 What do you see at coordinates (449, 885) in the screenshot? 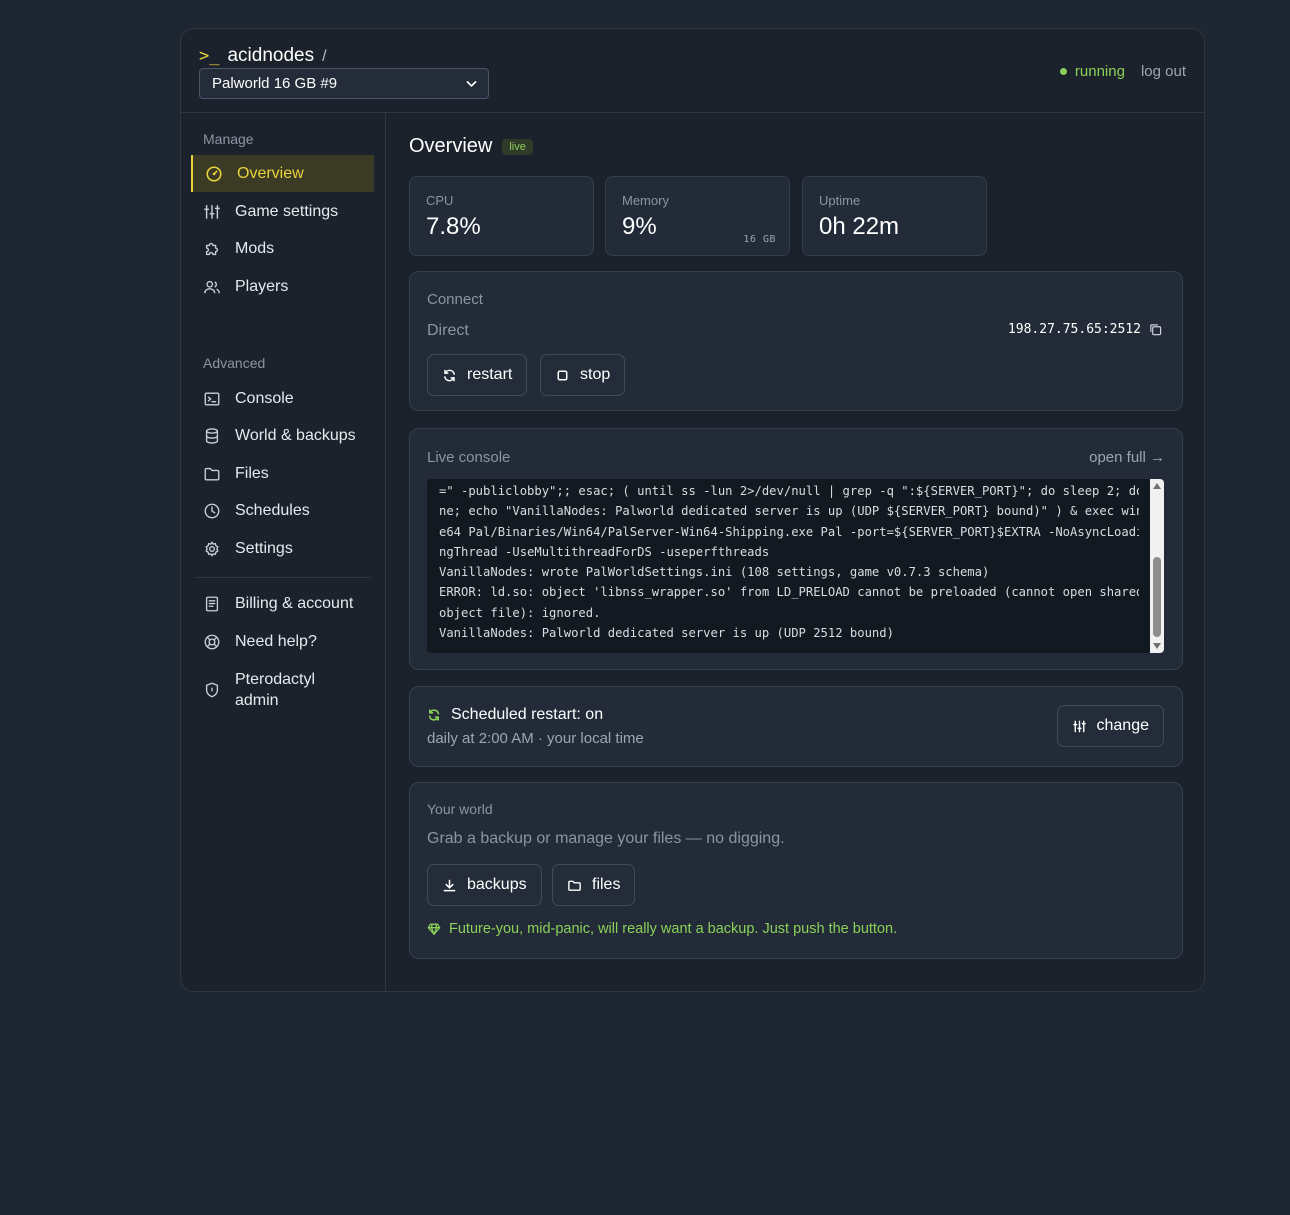
I see `download-icon` at bounding box center [449, 885].